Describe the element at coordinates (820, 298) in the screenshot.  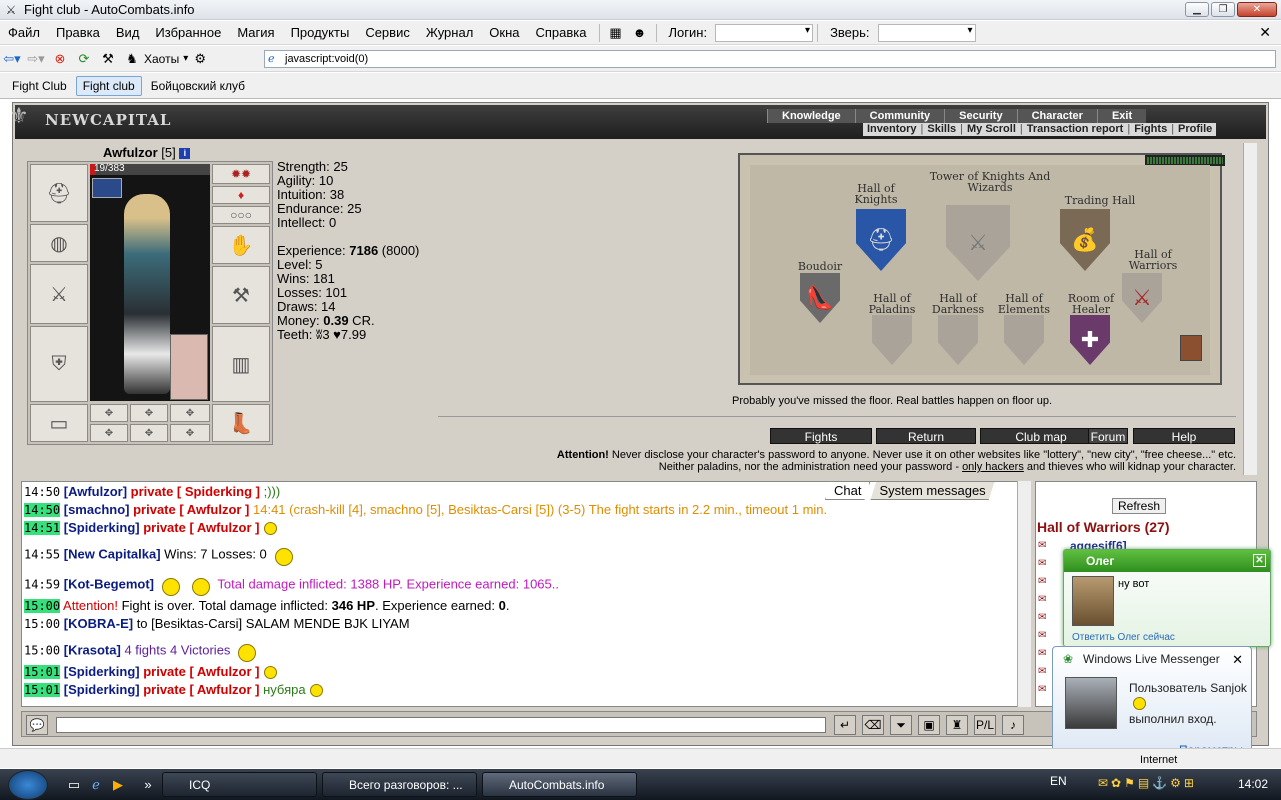
I see `boudoir-shield-icon: 👠` at that location.